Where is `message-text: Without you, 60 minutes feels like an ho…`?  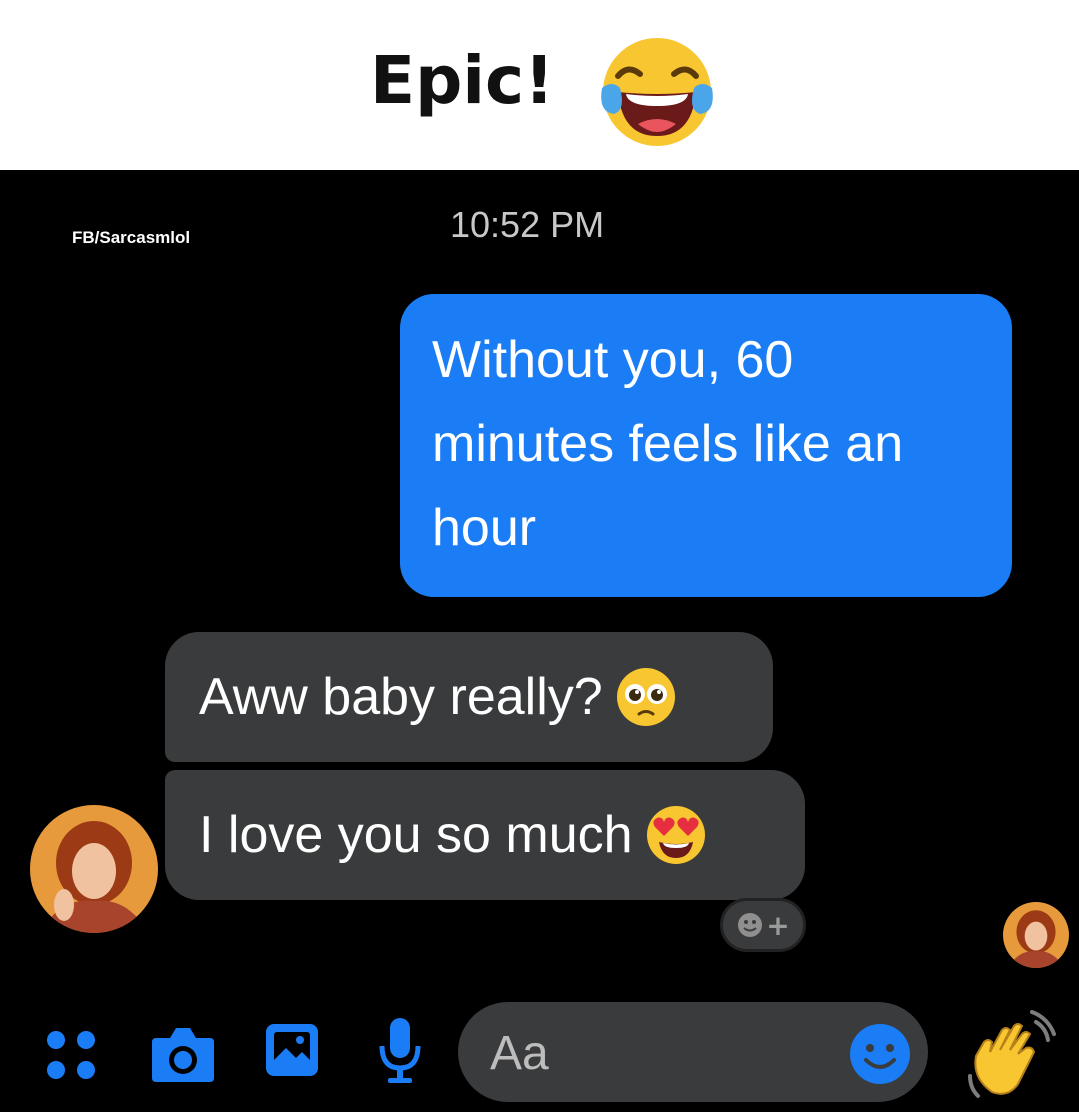
message-text: Without you, 60 minutes feels like an ho… is located at coordinates (668, 444).